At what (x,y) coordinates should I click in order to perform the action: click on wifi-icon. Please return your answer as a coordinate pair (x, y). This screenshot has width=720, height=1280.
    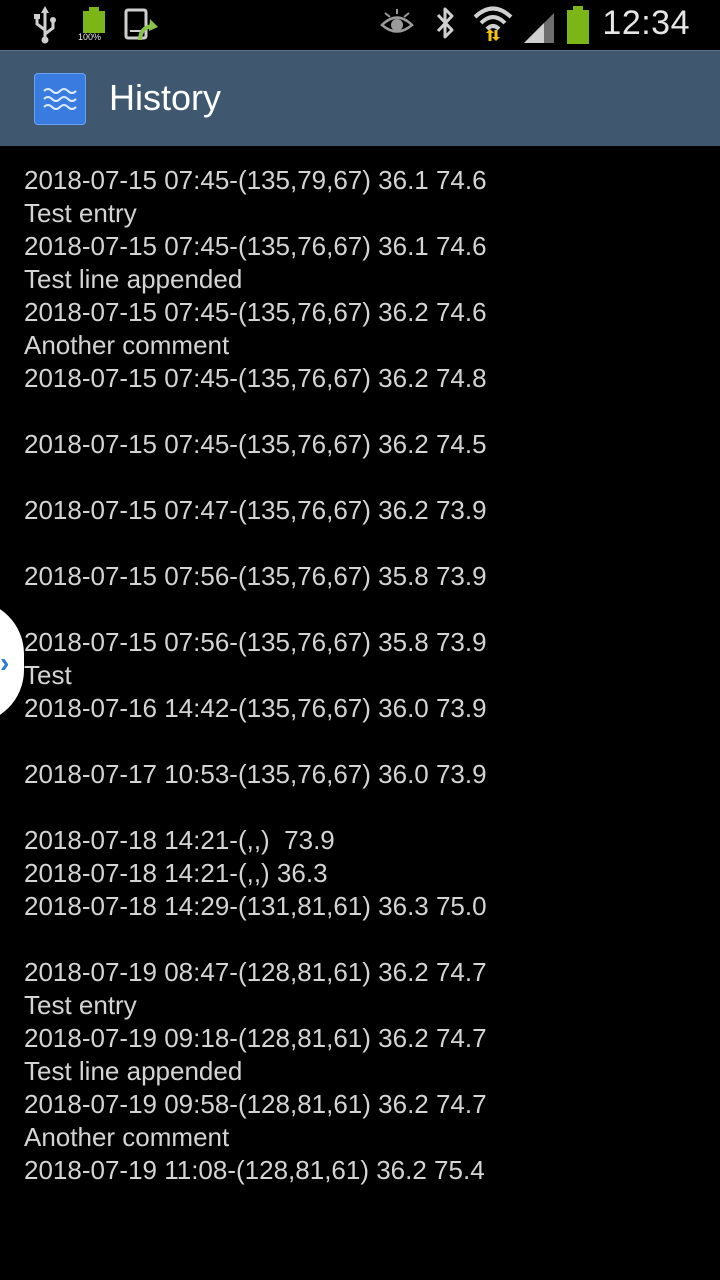
    Looking at the image, I should click on (493, 23).